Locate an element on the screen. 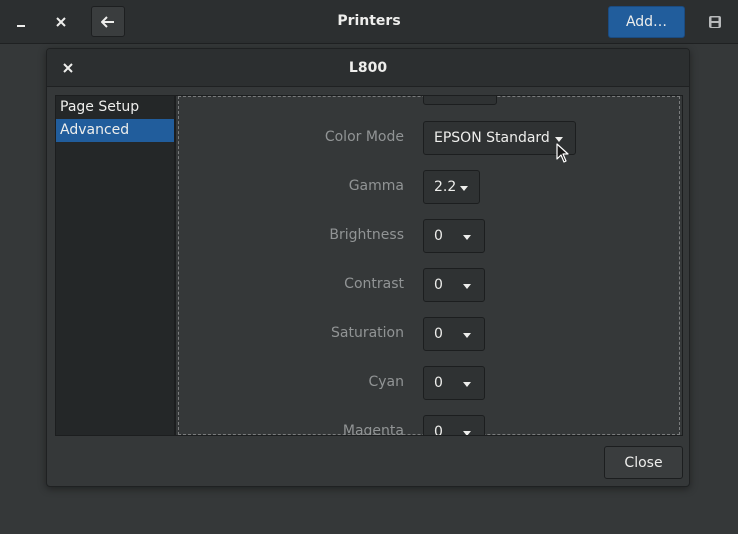 This screenshot has height=534, width=738. sidebar-item-page-setup: Page Setup is located at coordinates (115, 107).